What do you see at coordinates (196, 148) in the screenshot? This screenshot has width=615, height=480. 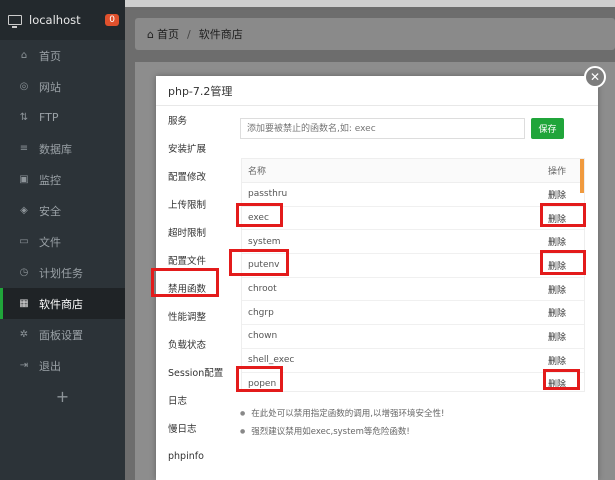 I see `tab-1: 安装扩展` at bounding box center [196, 148].